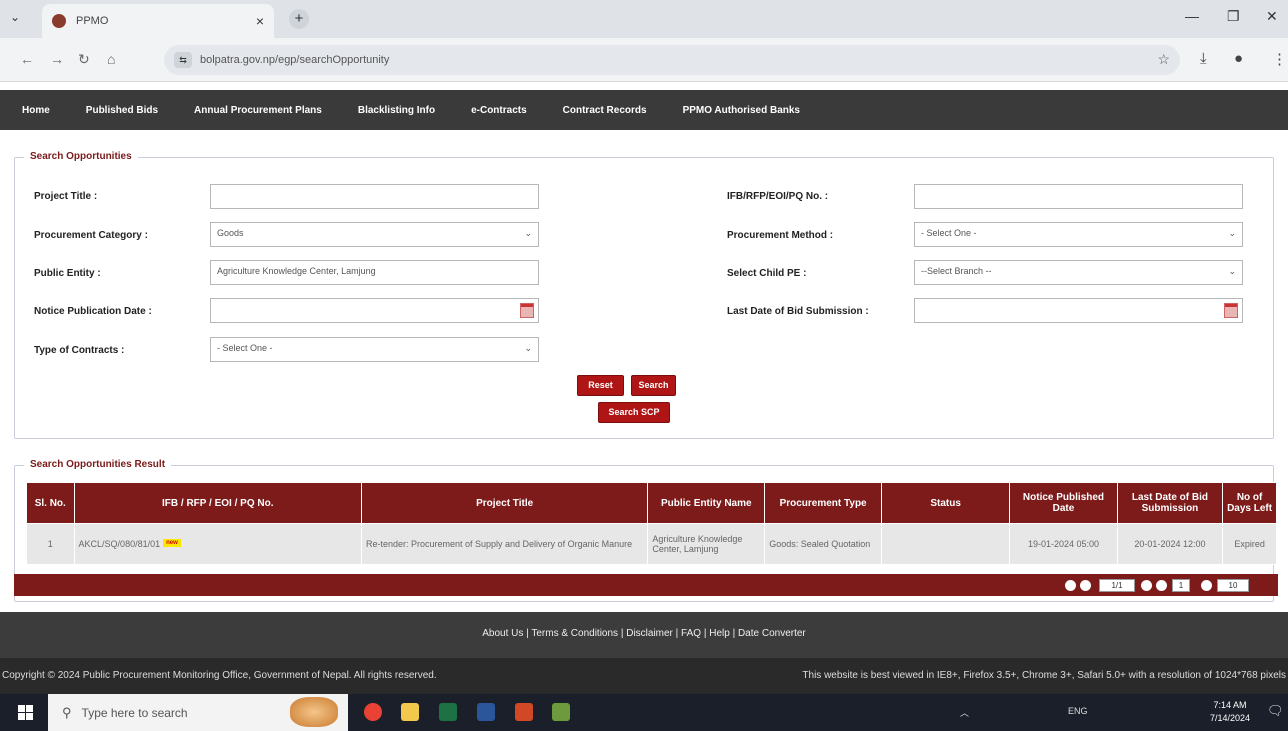  Describe the element at coordinates (122, 110) in the screenshot. I see `nav-published-bids: Published Bids` at that location.